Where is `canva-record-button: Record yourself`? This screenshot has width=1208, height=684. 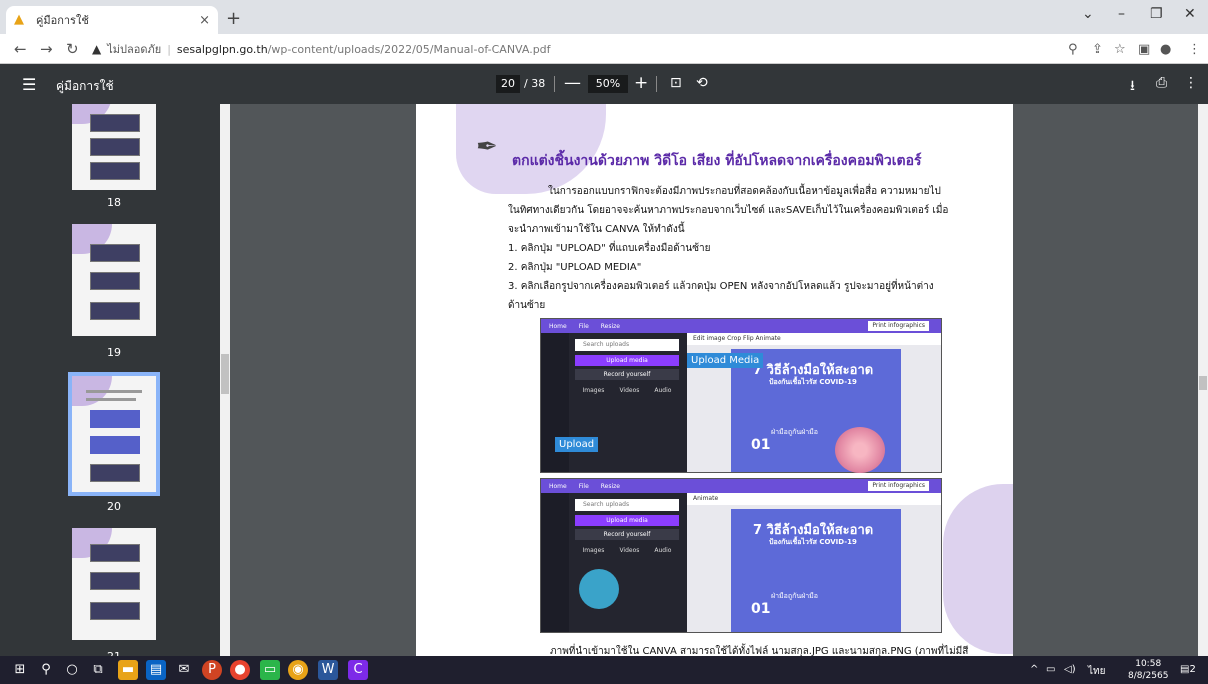 canva-record-button: Record yourself is located at coordinates (627, 534).